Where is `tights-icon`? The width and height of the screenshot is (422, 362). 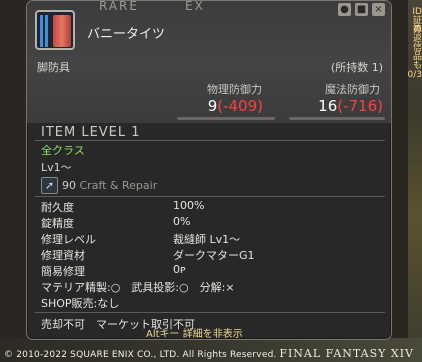 tights-icon is located at coordinates (62, 31).